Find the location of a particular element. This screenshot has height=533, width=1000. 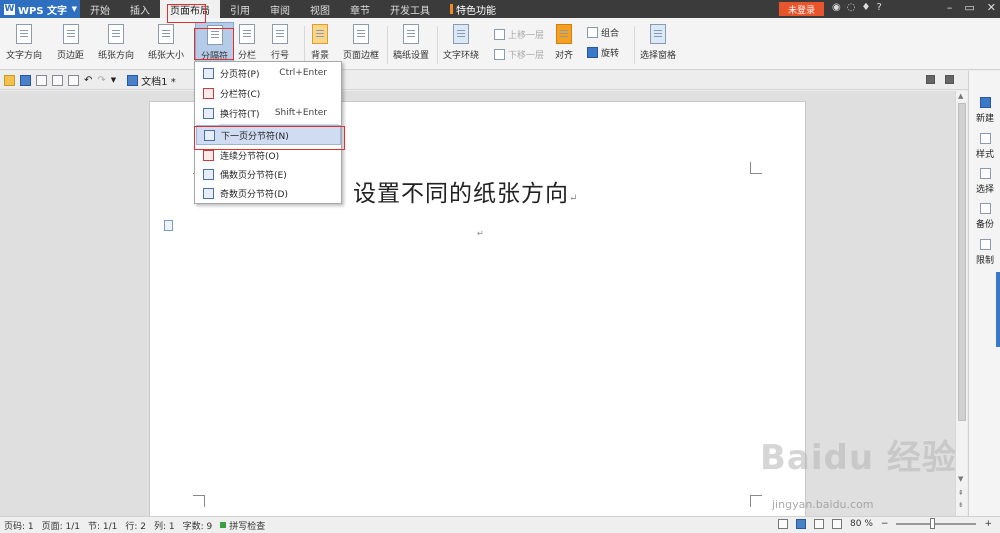

paper-setup-button: 稿纸设置 is located at coordinates (411, 39).